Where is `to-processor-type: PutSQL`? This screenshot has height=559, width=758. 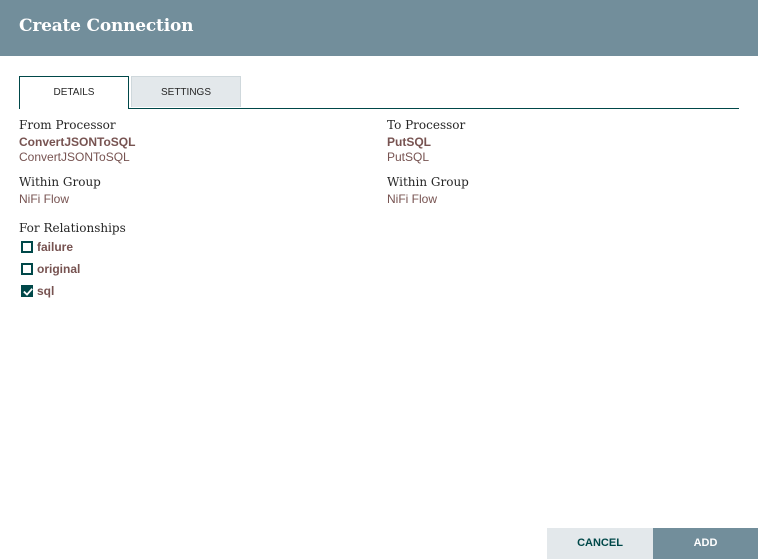 to-processor-type: PutSQL is located at coordinates (408, 157).